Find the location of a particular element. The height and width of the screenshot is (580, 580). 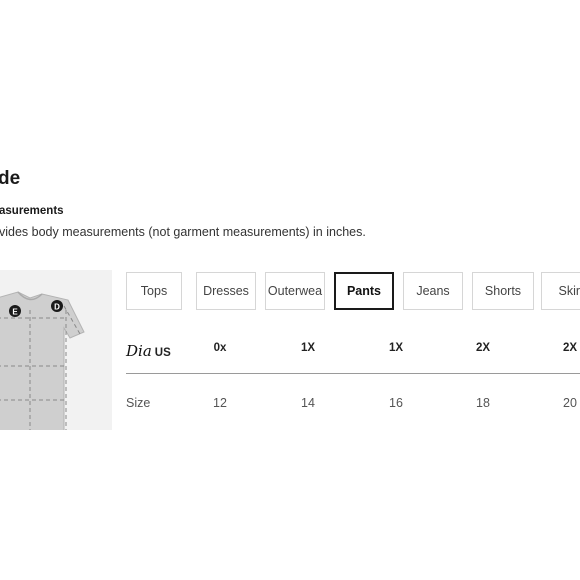

table-divider is located at coordinates (353, 373).